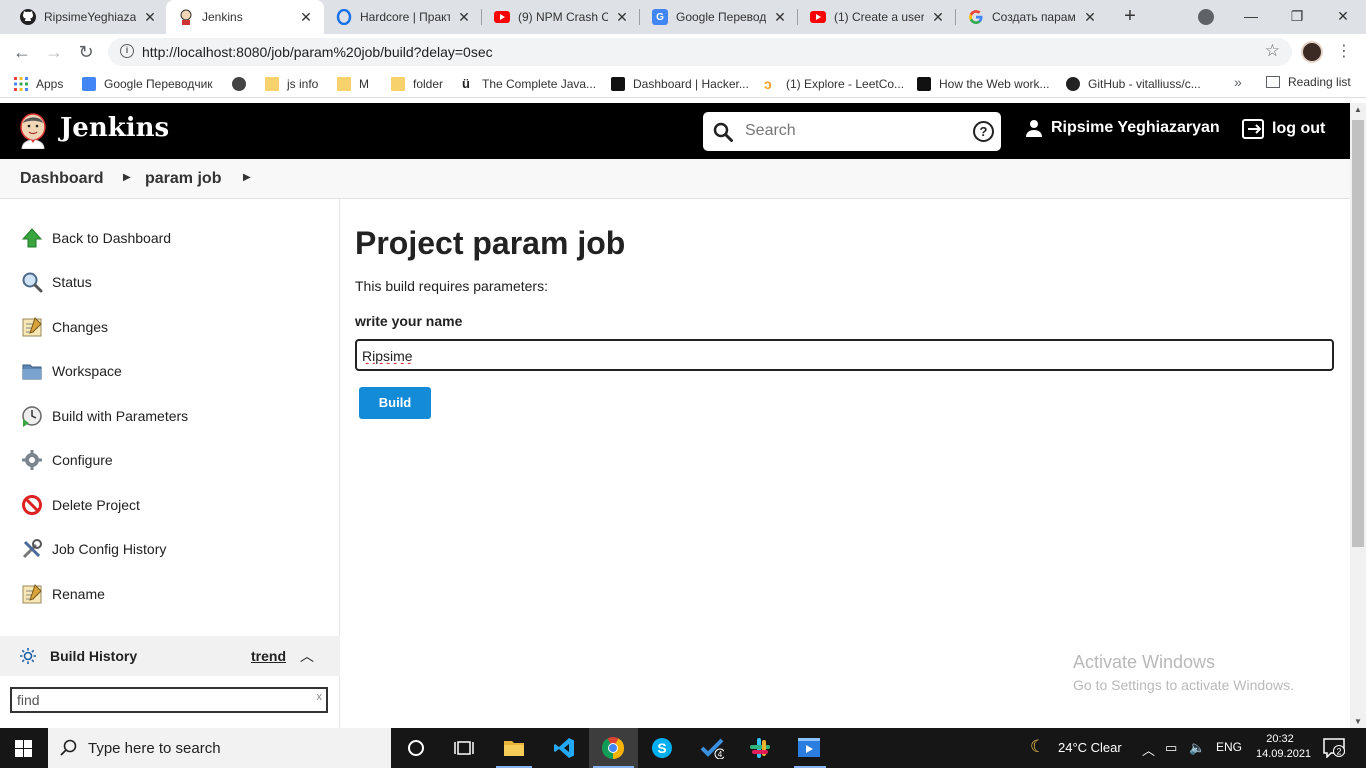 This screenshot has width=1366, height=768. I want to click on clear-filter-icon: x, so click(320, 697).